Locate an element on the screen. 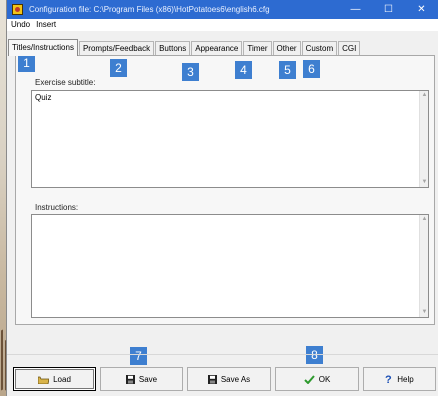  tab-other: Other is located at coordinates (286, 48).